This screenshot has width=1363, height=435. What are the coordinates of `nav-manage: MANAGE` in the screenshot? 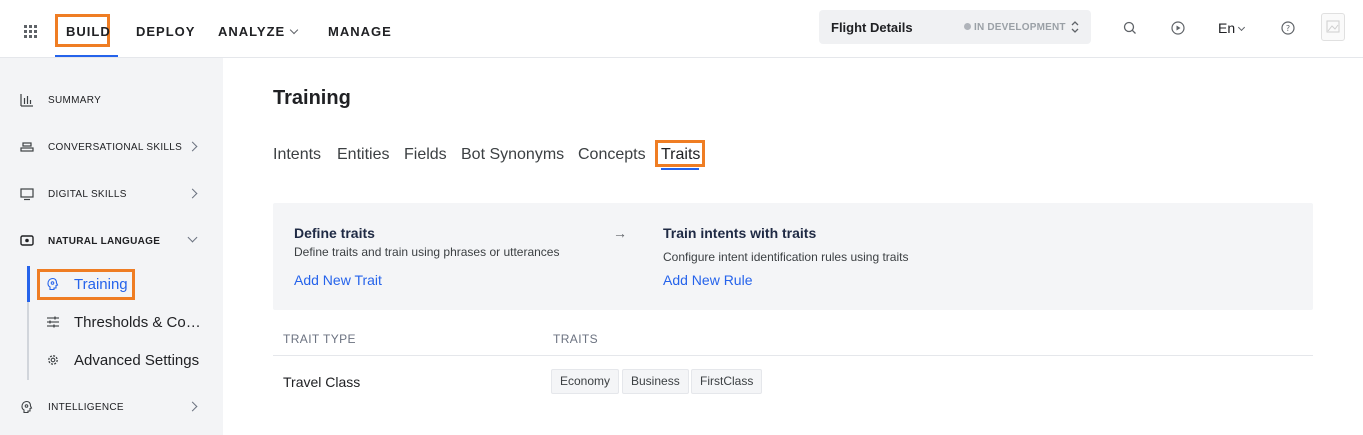 It's located at (360, 31).